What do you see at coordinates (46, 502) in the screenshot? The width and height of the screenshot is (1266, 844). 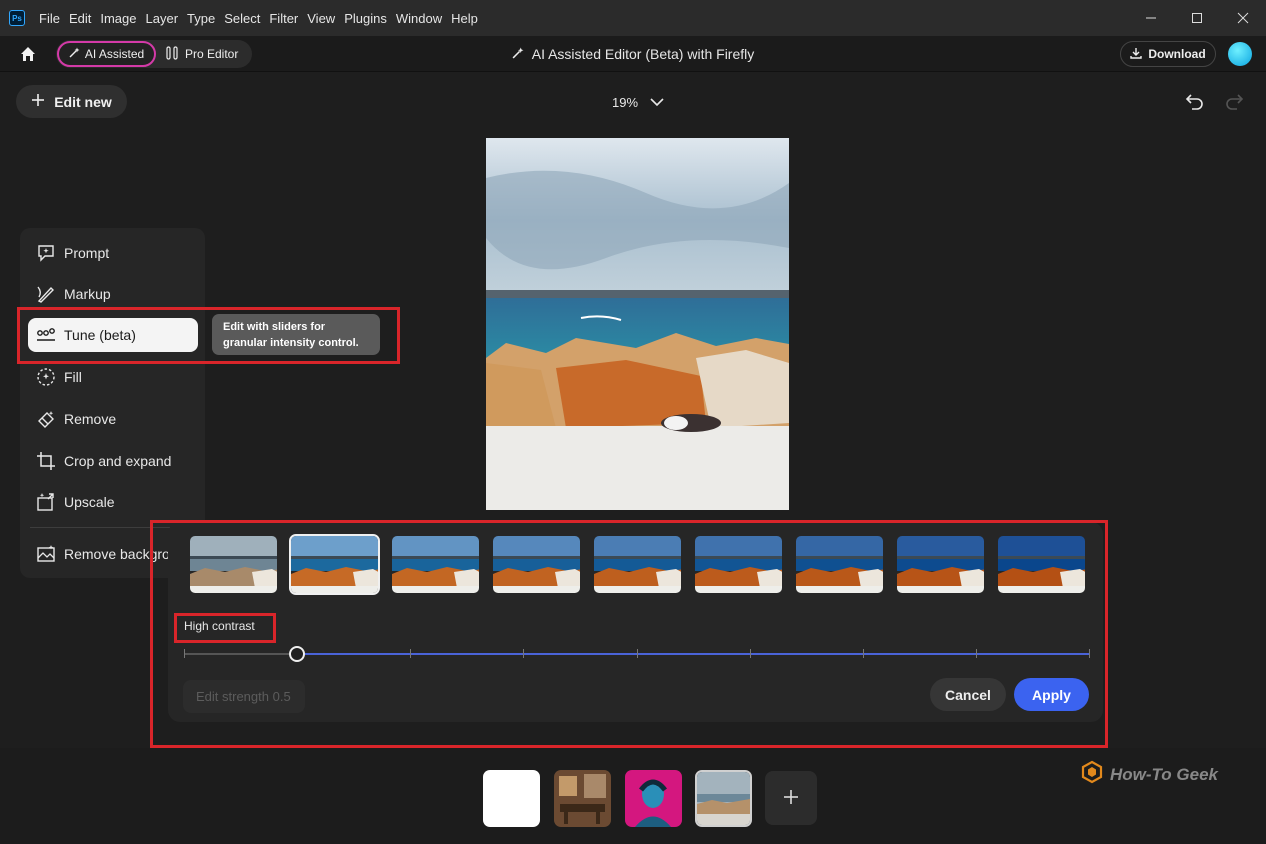 I see `upscale-icon` at bounding box center [46, 502].